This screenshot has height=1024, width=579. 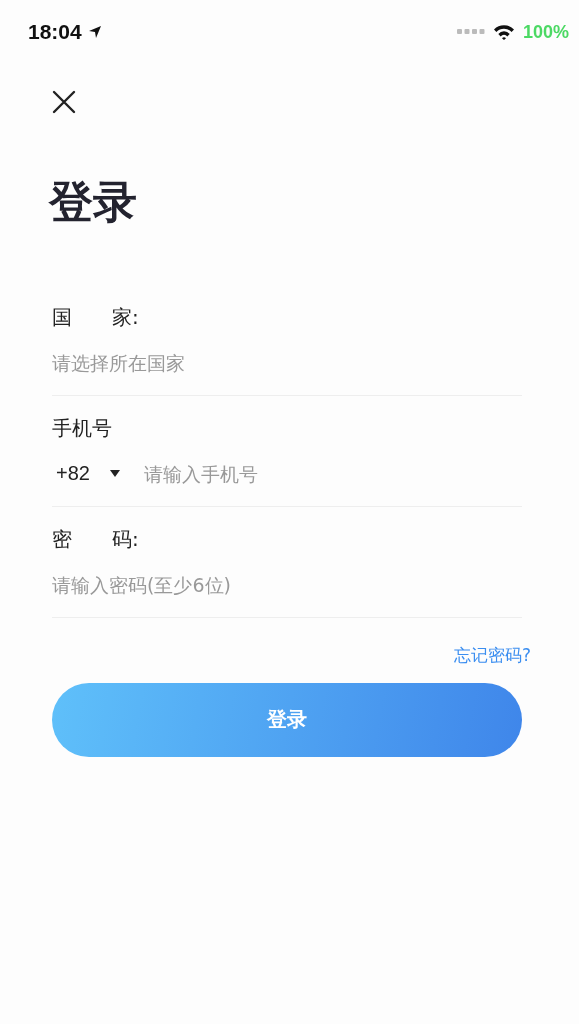 I want to click on field-label: 国 家:, so click(x=95, y=317).